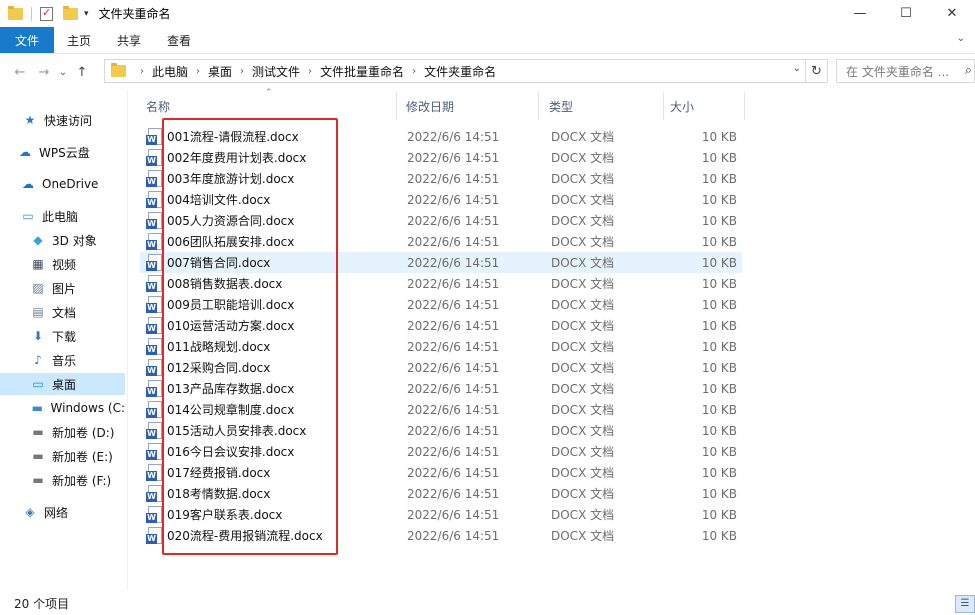  I want to click on maximize-button: ☐, so click(906, 13).